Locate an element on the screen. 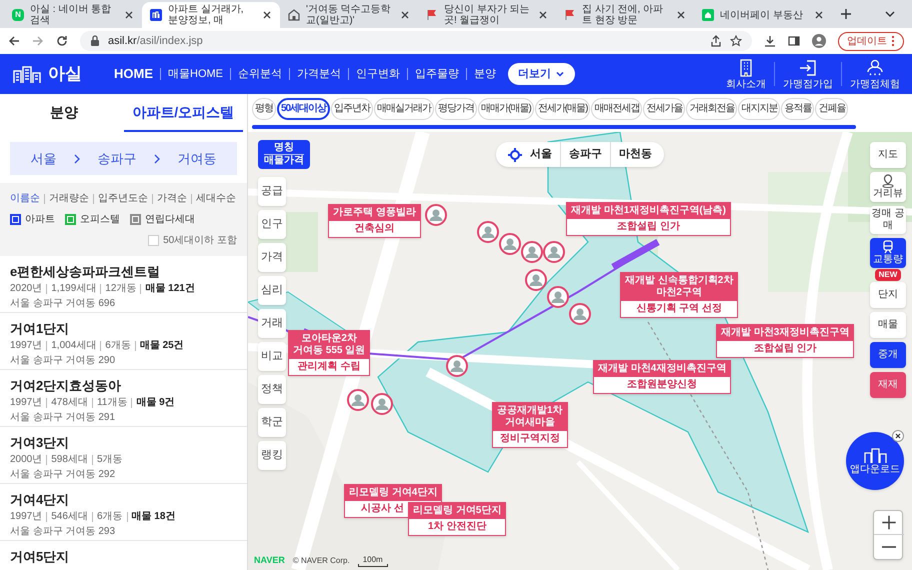  sidebar-icon is located at coordinates (794, 41).